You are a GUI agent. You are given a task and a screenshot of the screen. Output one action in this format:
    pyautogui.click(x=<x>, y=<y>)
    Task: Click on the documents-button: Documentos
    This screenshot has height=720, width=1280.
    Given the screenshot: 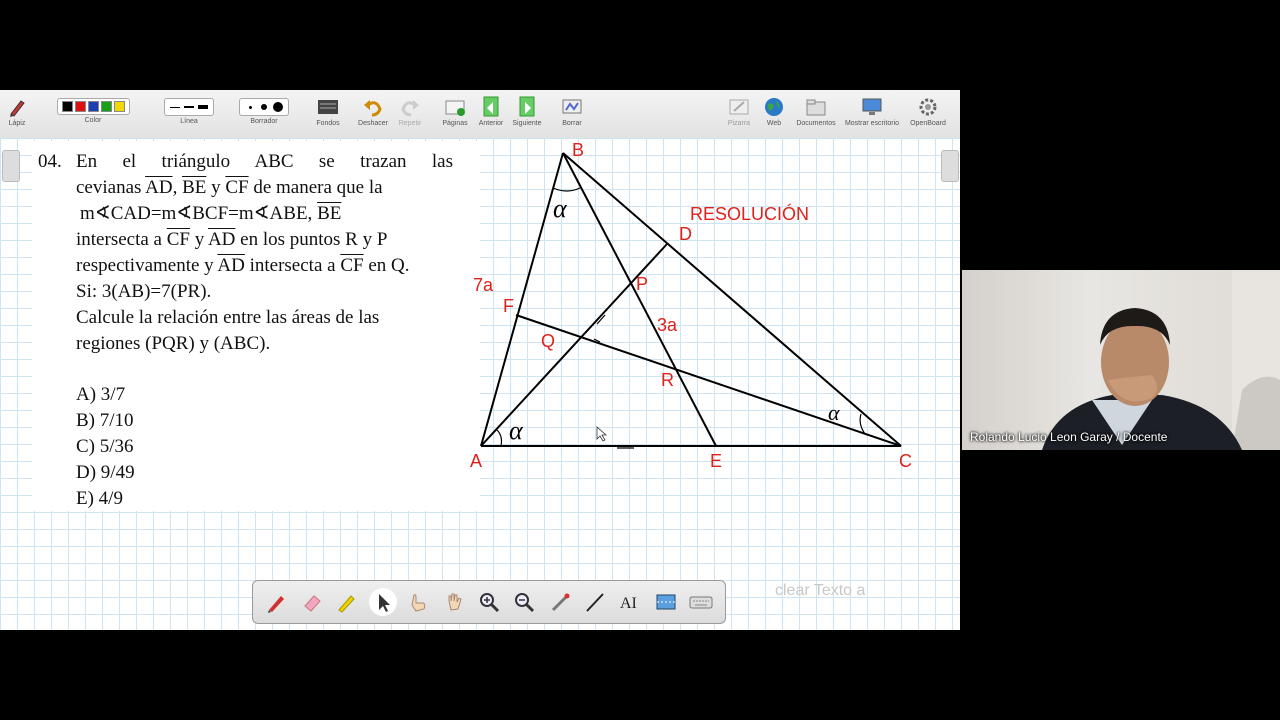 What is the action you would take?
    pyautogui.click(x=816, y=114)
    